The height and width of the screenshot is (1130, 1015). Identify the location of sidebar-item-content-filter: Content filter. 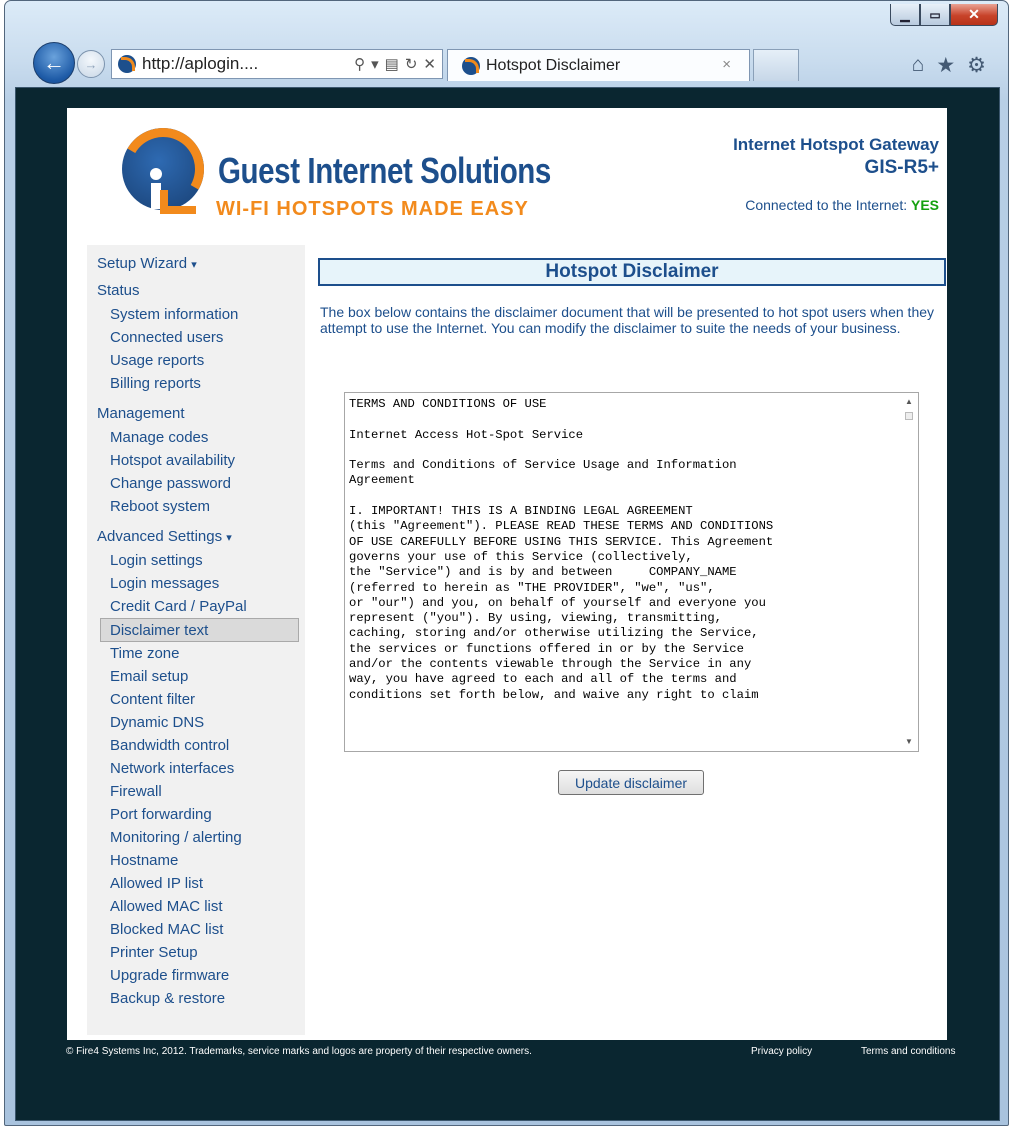
(196, 699).